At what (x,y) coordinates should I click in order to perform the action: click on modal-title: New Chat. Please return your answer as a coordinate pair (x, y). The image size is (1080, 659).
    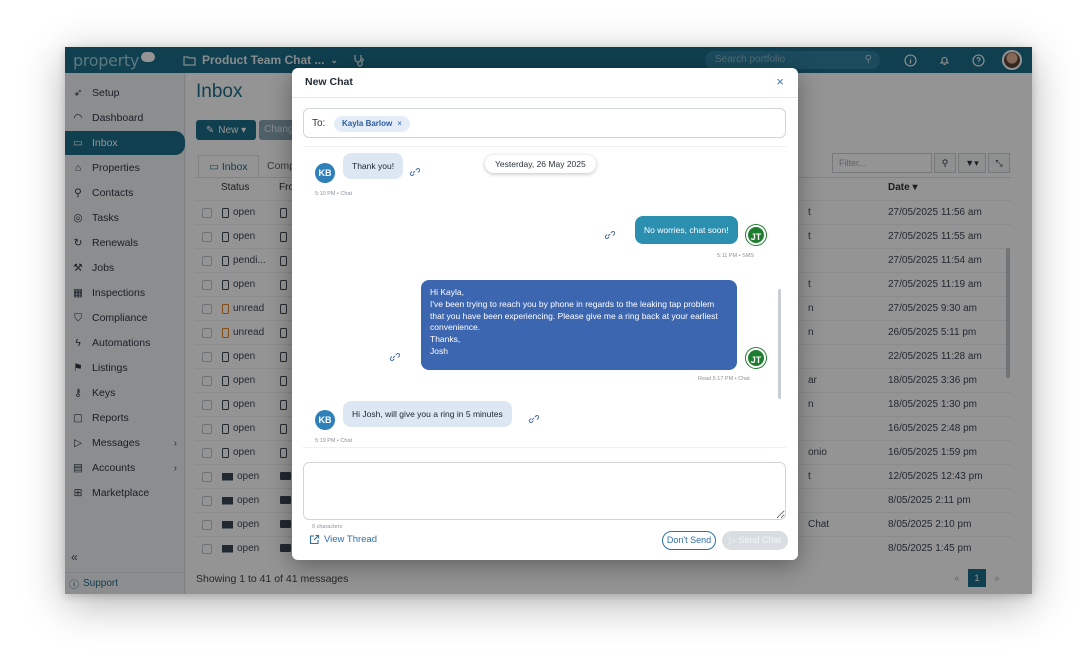
    Looking at the image, I should click on (329, 82).